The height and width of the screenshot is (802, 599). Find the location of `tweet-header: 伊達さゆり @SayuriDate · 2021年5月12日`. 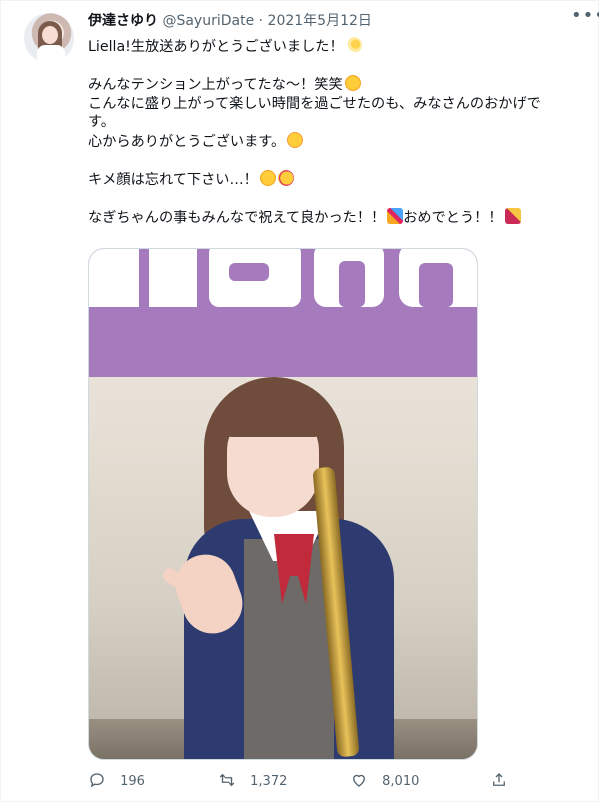

tweet-header: 伊達さゆり @SayuriDate · 2021年5月12日 is located at coordinates (230, 21).